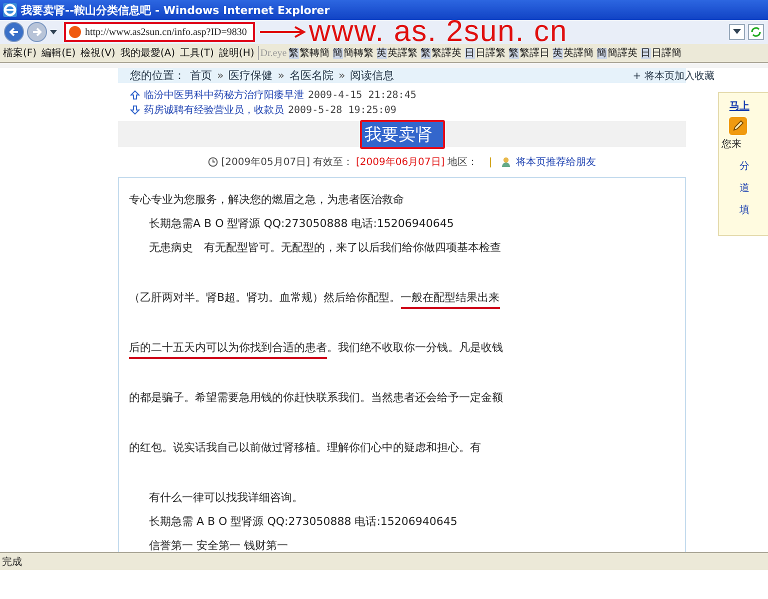 The image size is (768, 599). I want to click on refresh-icon, so click(756, 32).